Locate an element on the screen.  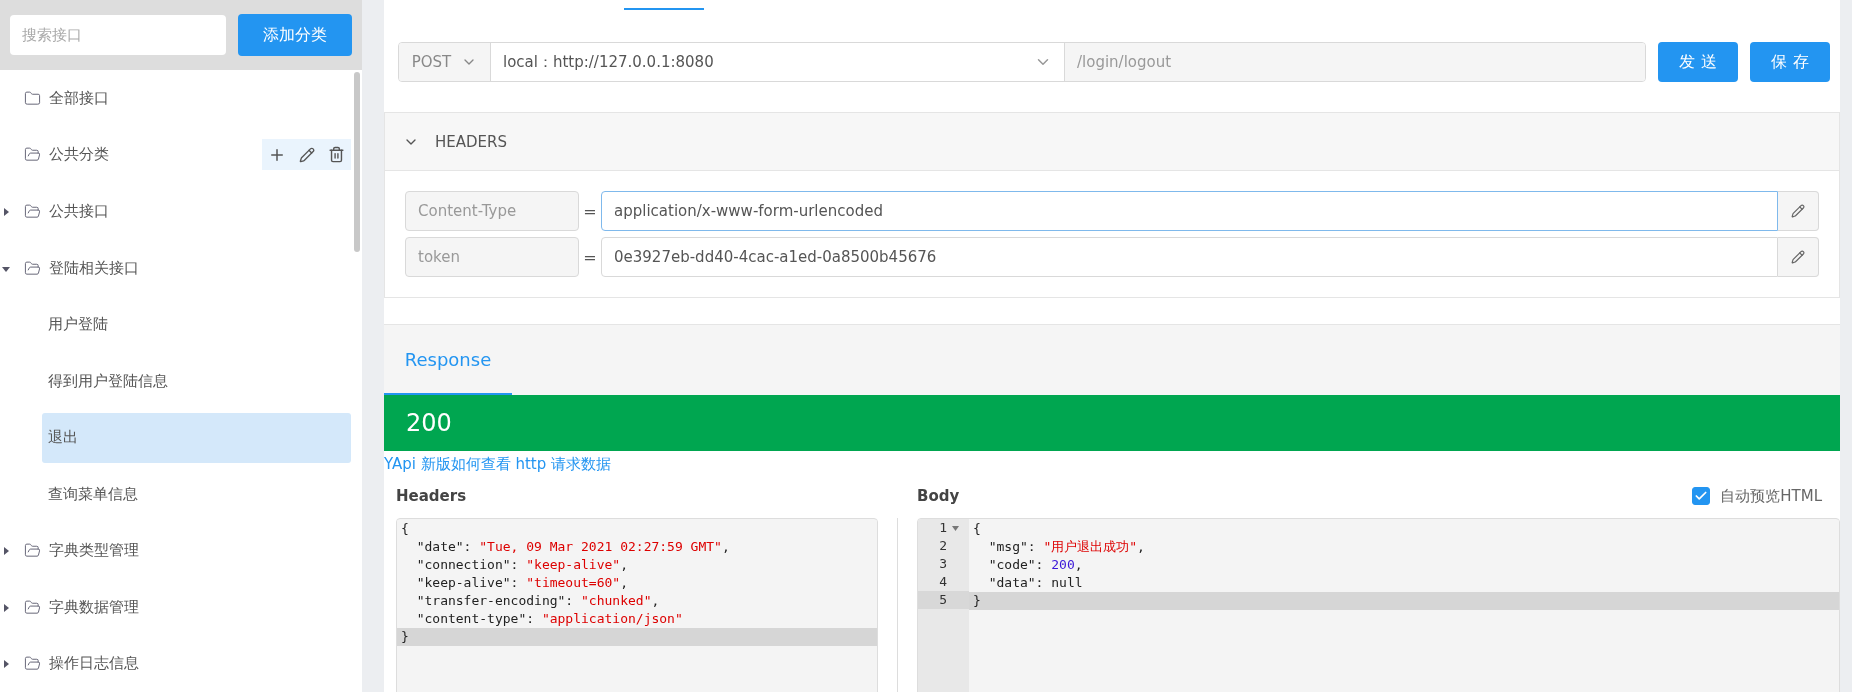
fold-icon is located at coordinates (955, 528).